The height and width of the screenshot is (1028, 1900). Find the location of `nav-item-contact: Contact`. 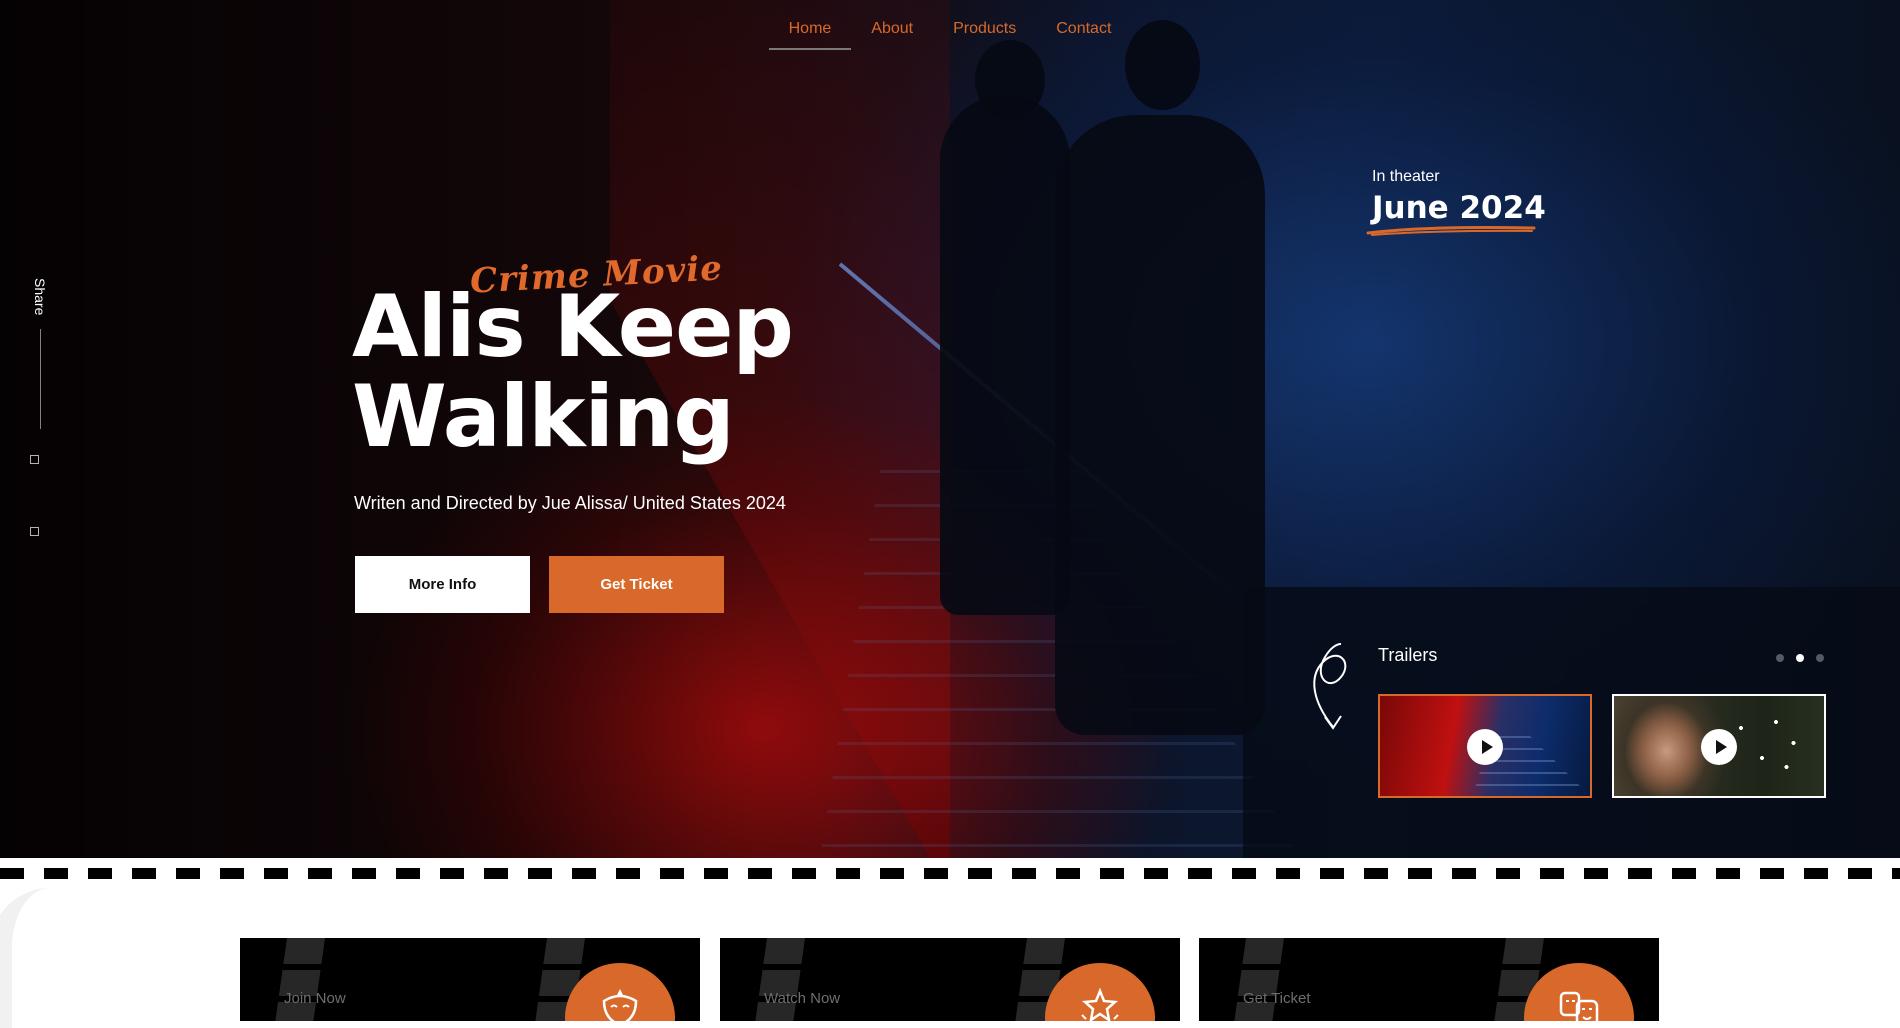

nav-item-contact: Contact is located at coordinates (1083, 37).